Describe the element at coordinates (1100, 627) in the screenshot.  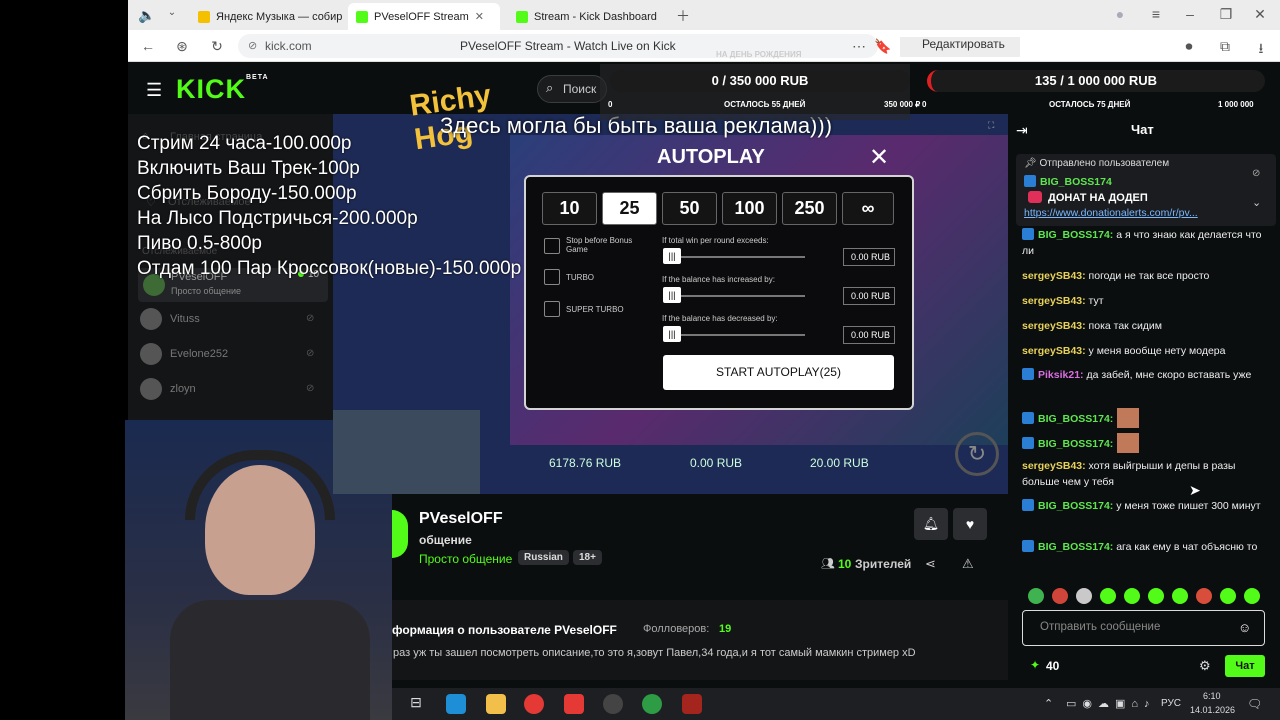
I see `chat-input-placeholder: Отправить сообщение` at that location.